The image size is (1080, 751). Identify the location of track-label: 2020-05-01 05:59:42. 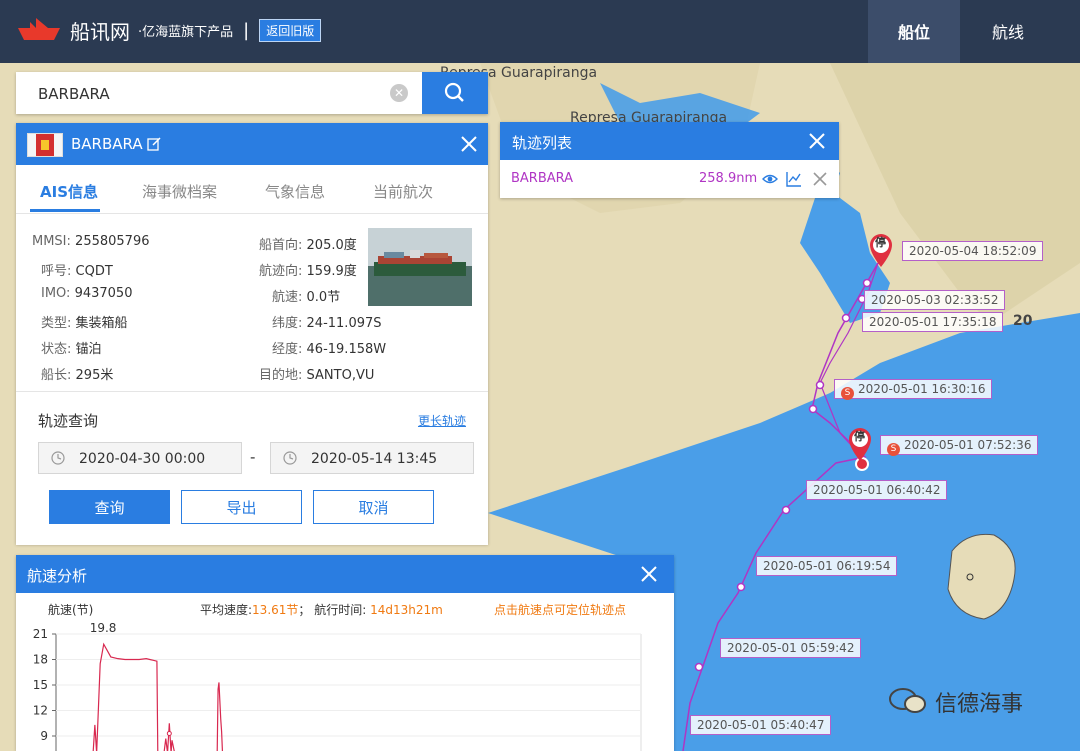
(791, 648).